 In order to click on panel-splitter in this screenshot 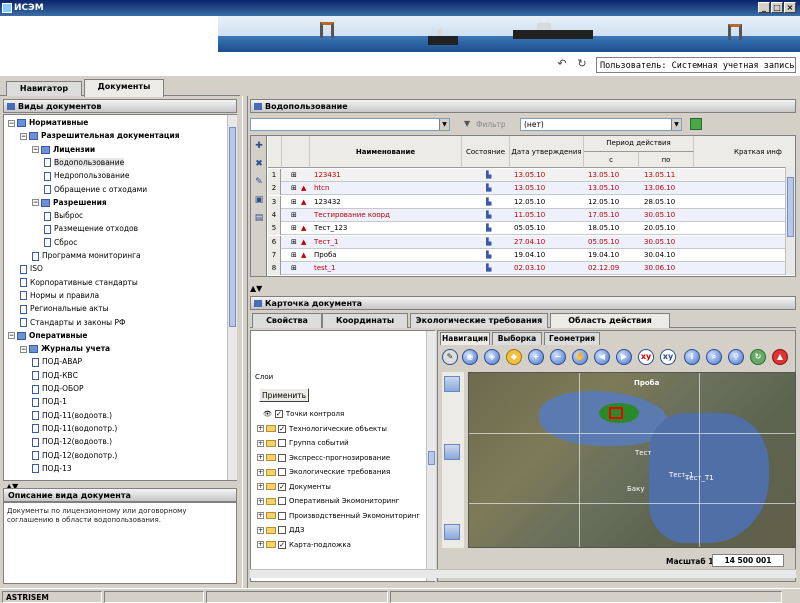, I will do `click(245, 342)`.